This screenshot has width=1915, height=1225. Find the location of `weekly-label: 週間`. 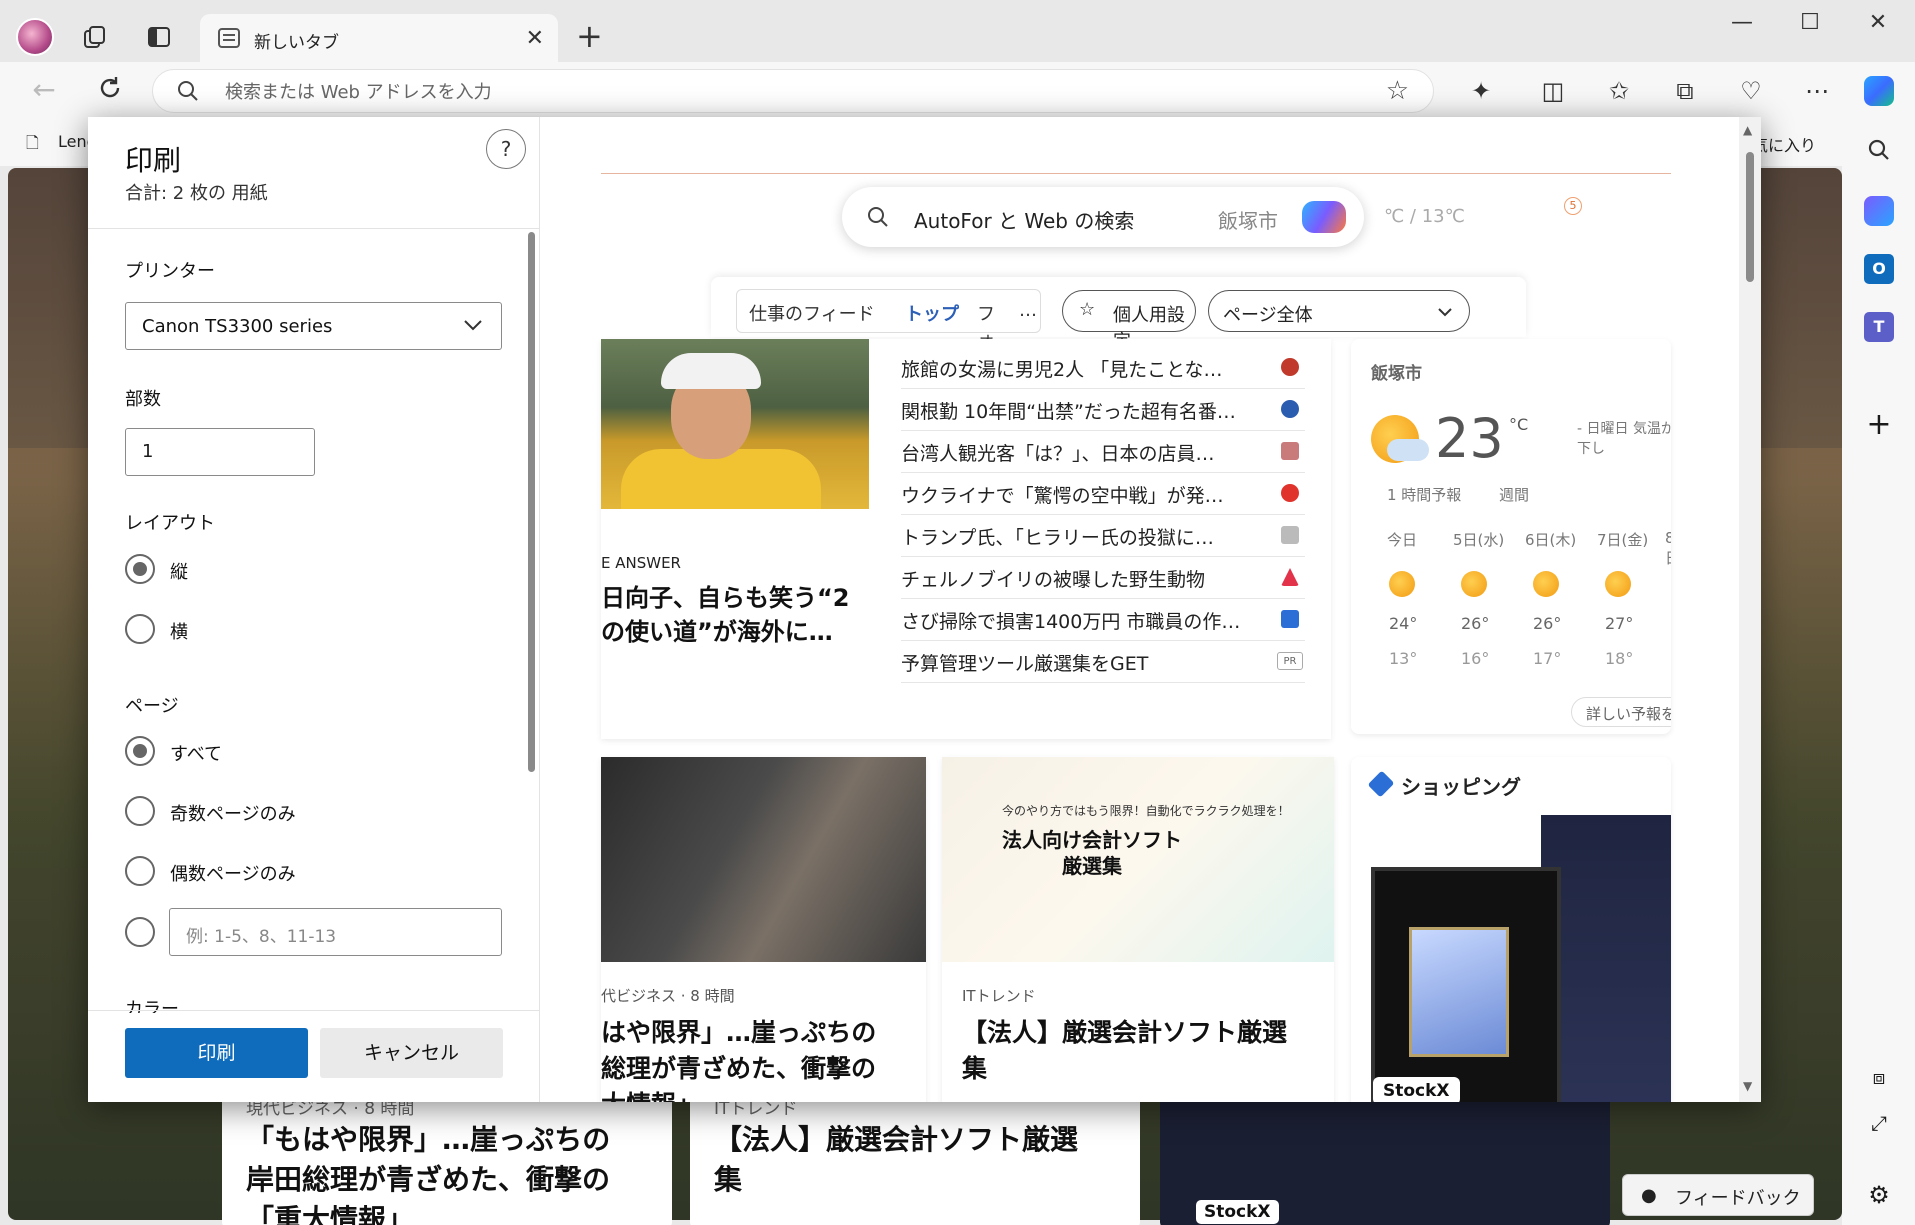

weekly-label: 週間 is located at coordinates (1514, 495).